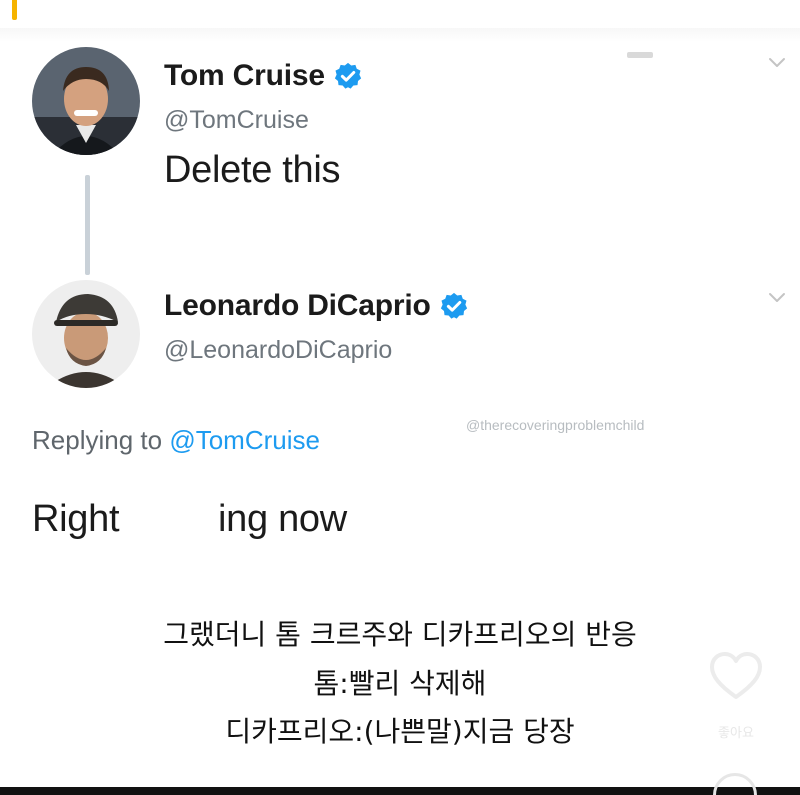  Describe the element at coordinates (640, 55) in the screenshot. I see `tweet-menu-handle` at that location.